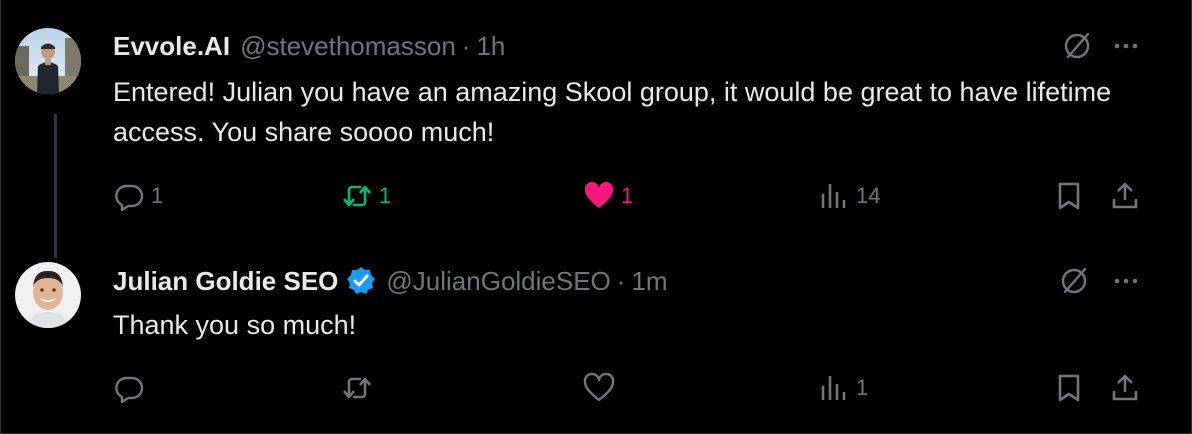 The image size is (1192, 434). I want to click on tweet-header: Julian Goldie SEO @JulianGoldieSEO · 1m, so click(390, 281).